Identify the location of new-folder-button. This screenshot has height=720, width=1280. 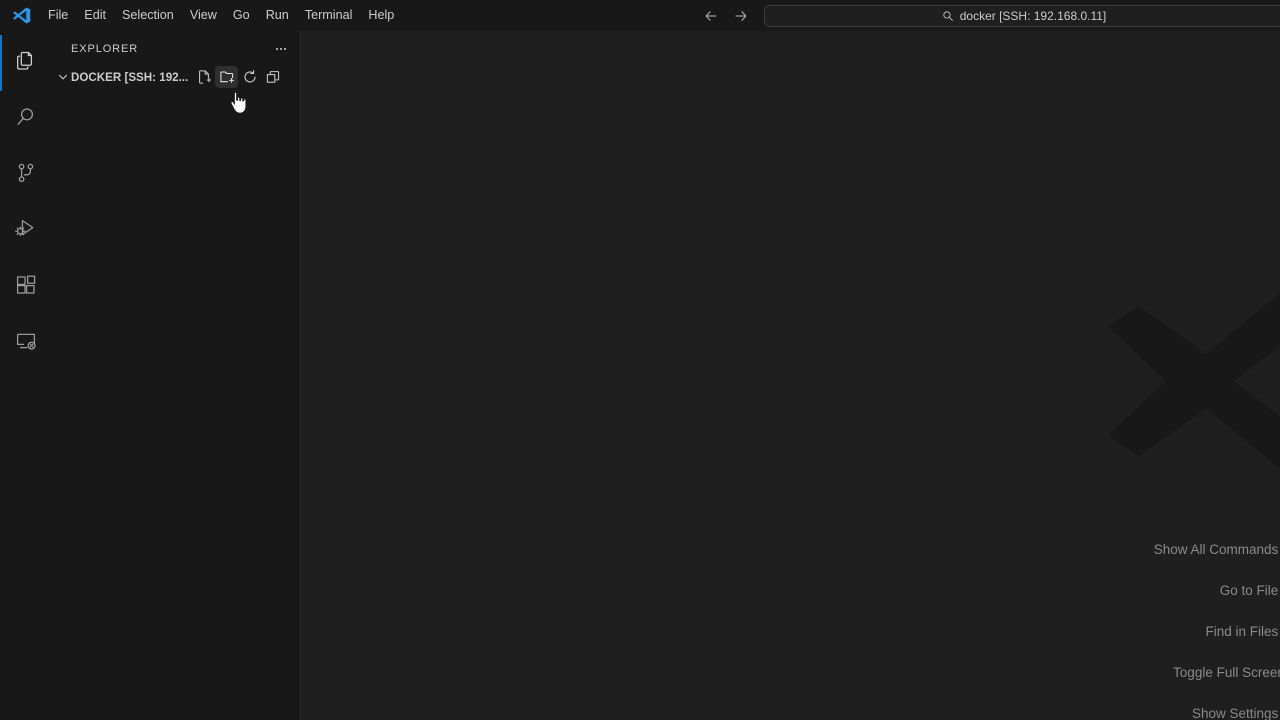
(227, 77).